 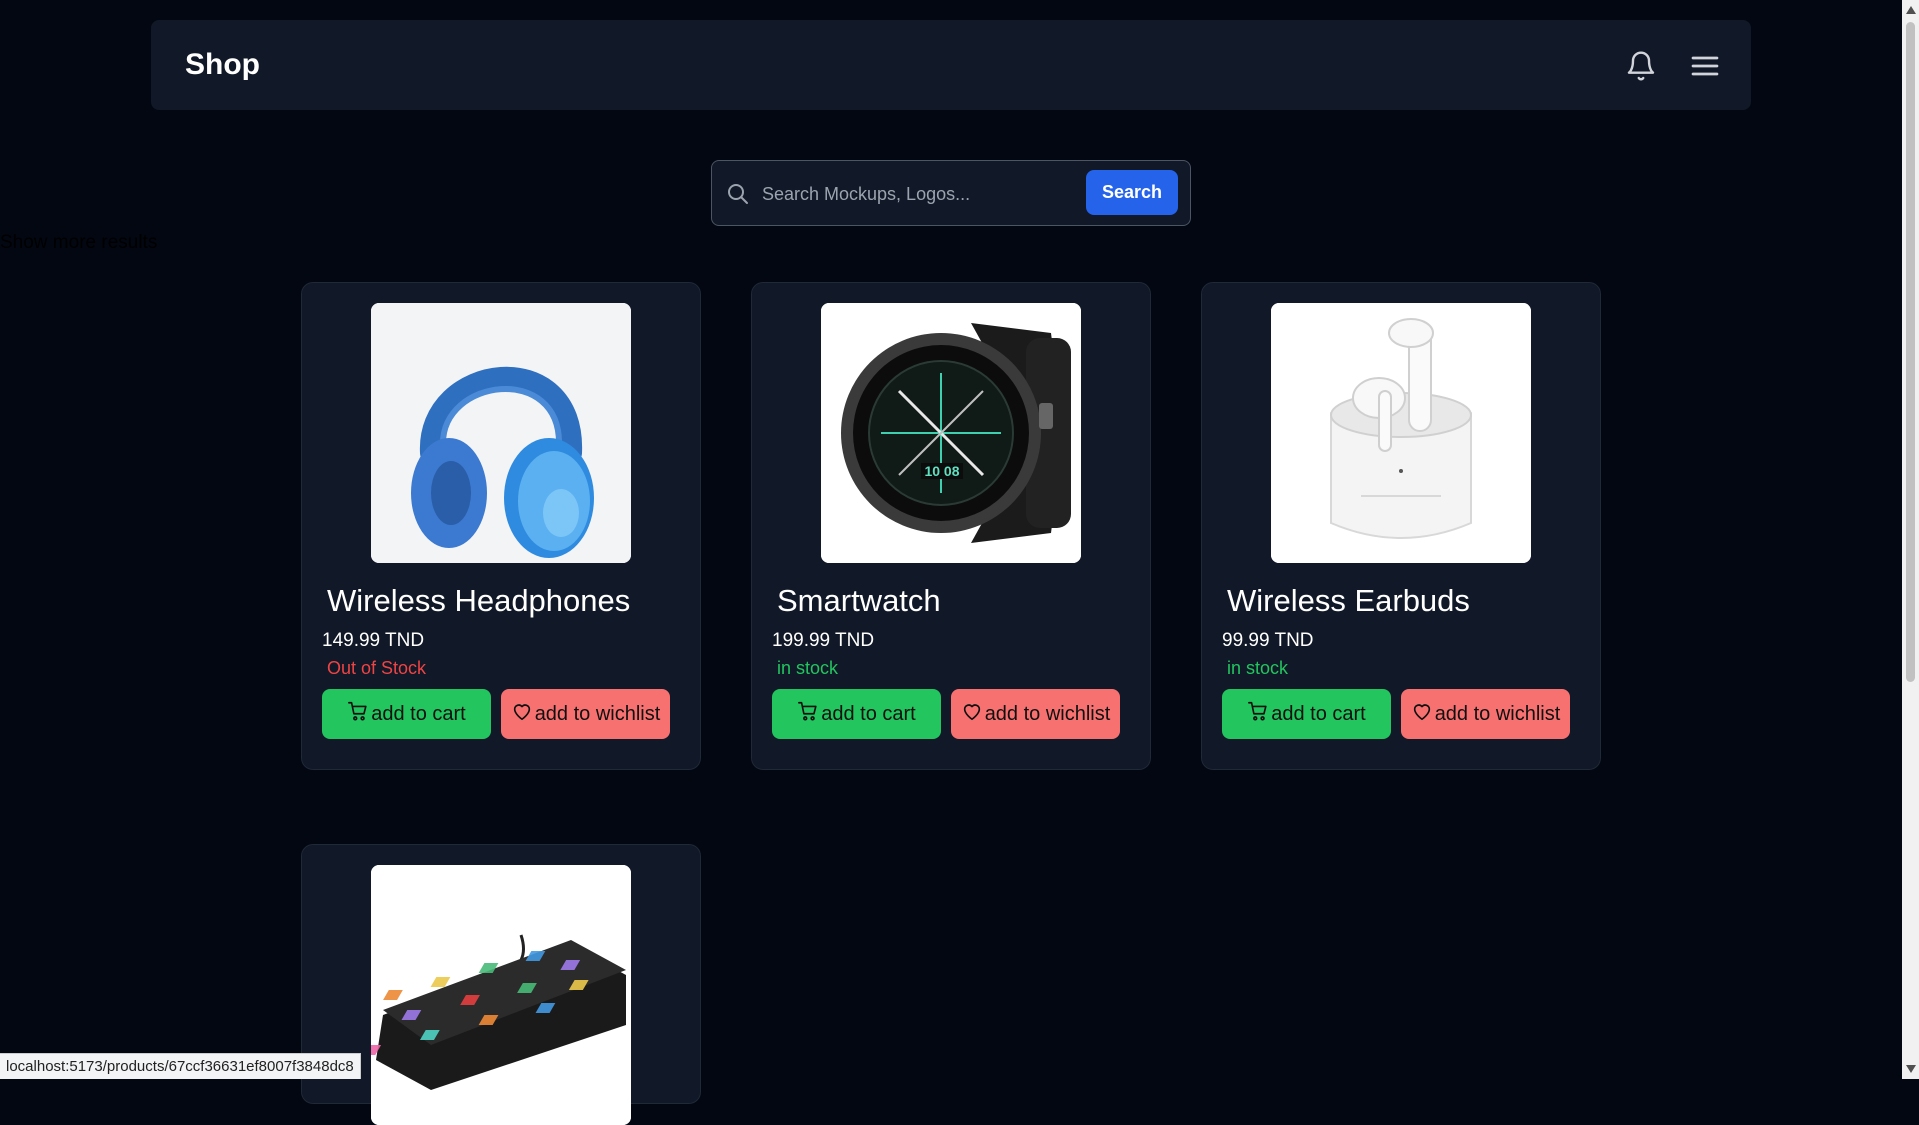 What do you see at coordinates (78, 243) in the screenshot?
I see `show-more-results: Show more results` at bounding box center [78, 243].